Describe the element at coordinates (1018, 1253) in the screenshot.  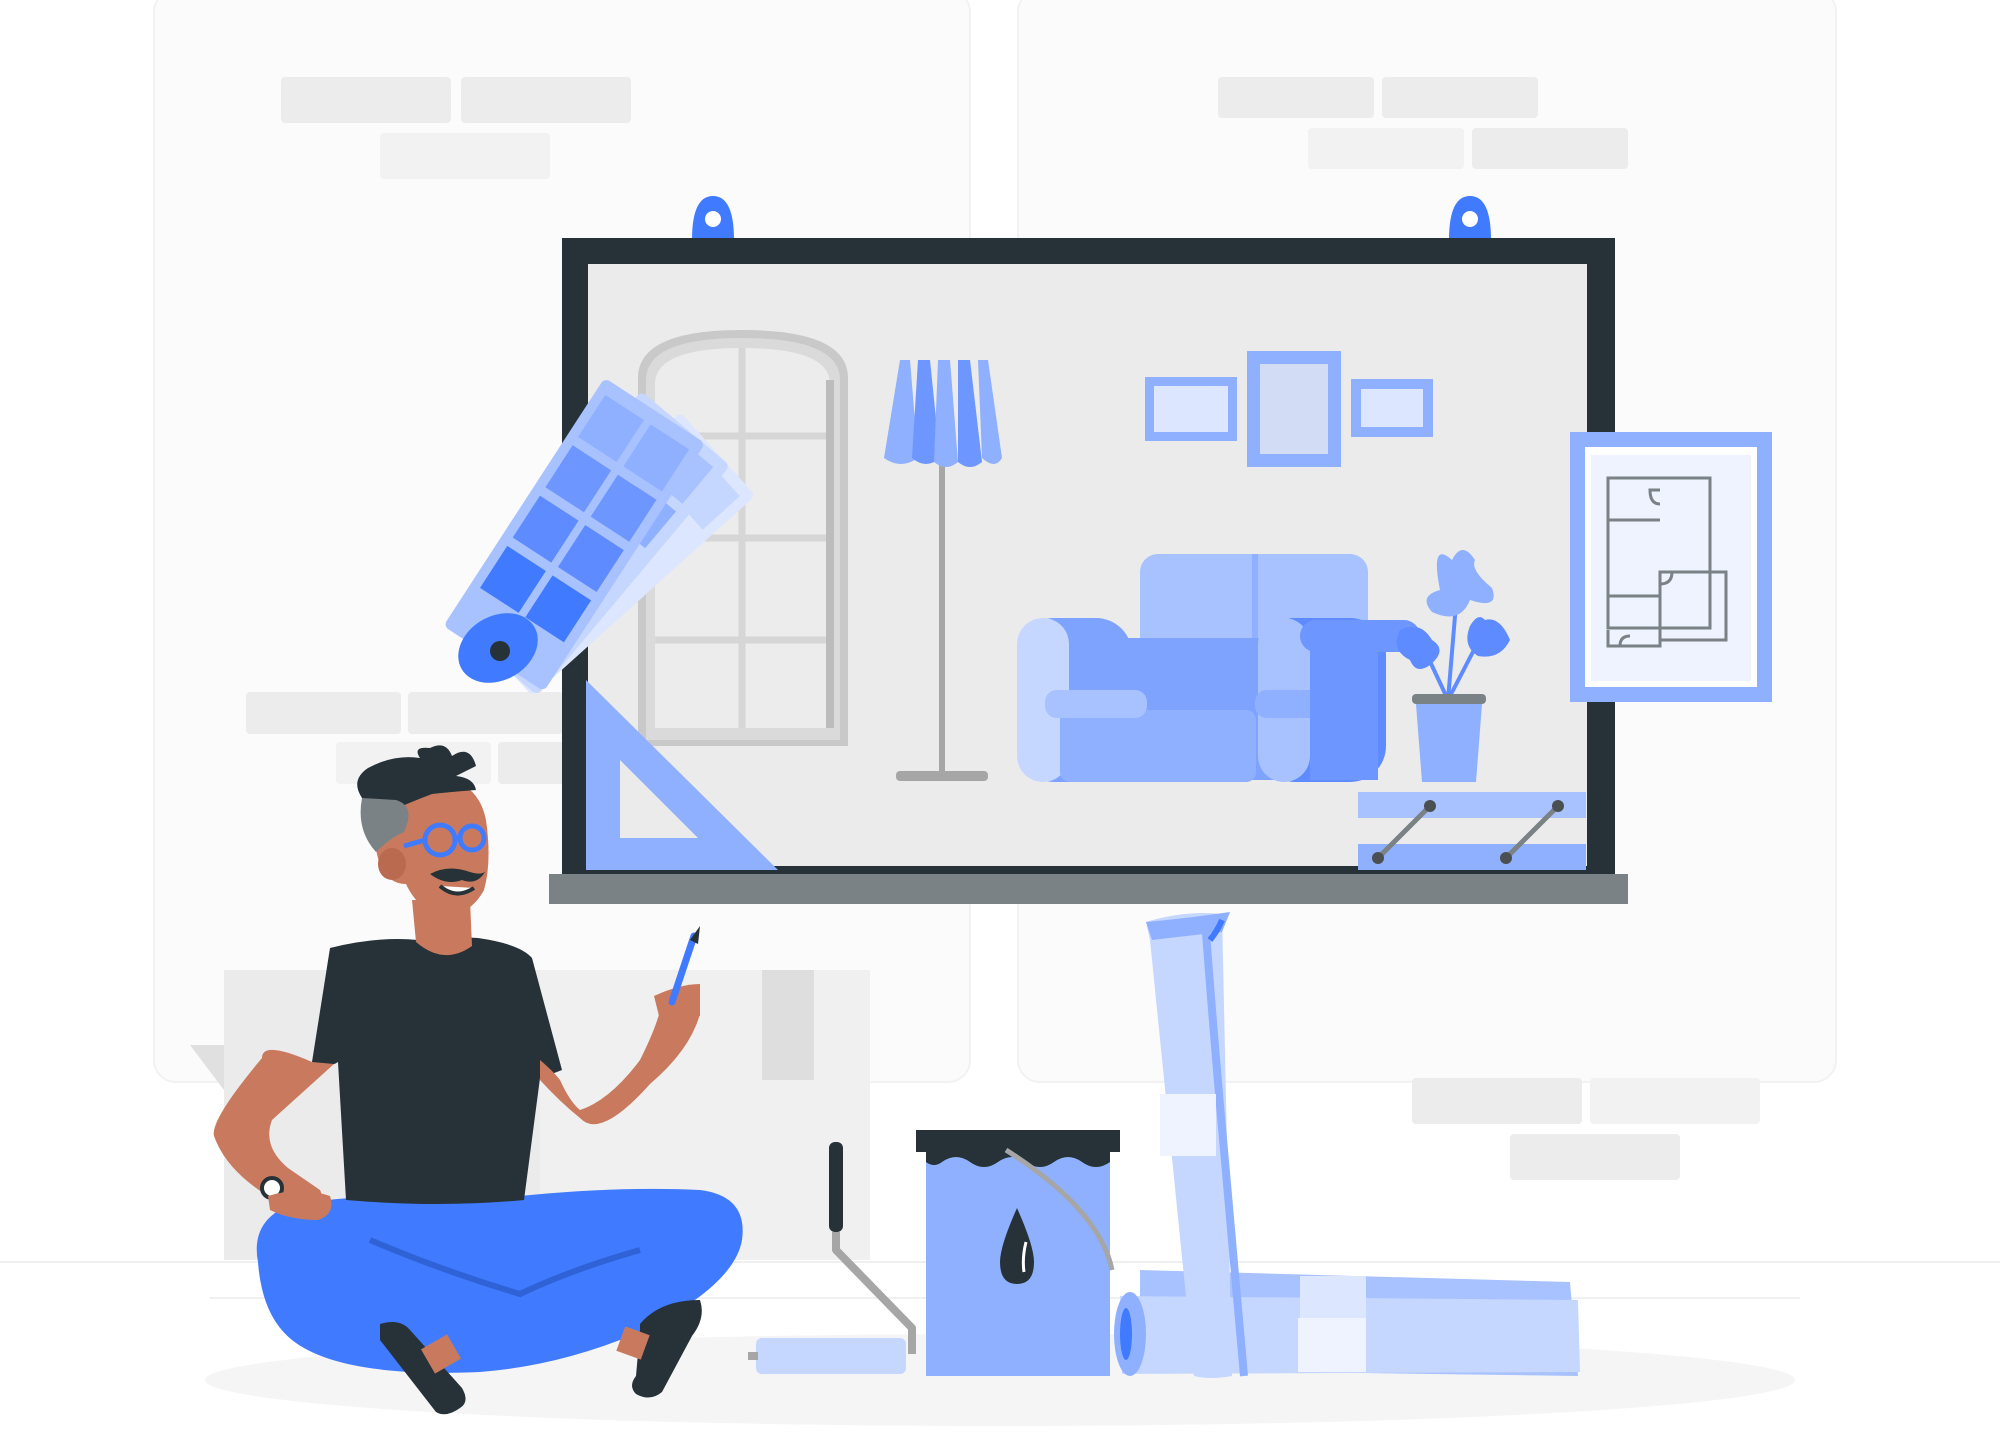
I see `paint-bucket-icon` at that location.